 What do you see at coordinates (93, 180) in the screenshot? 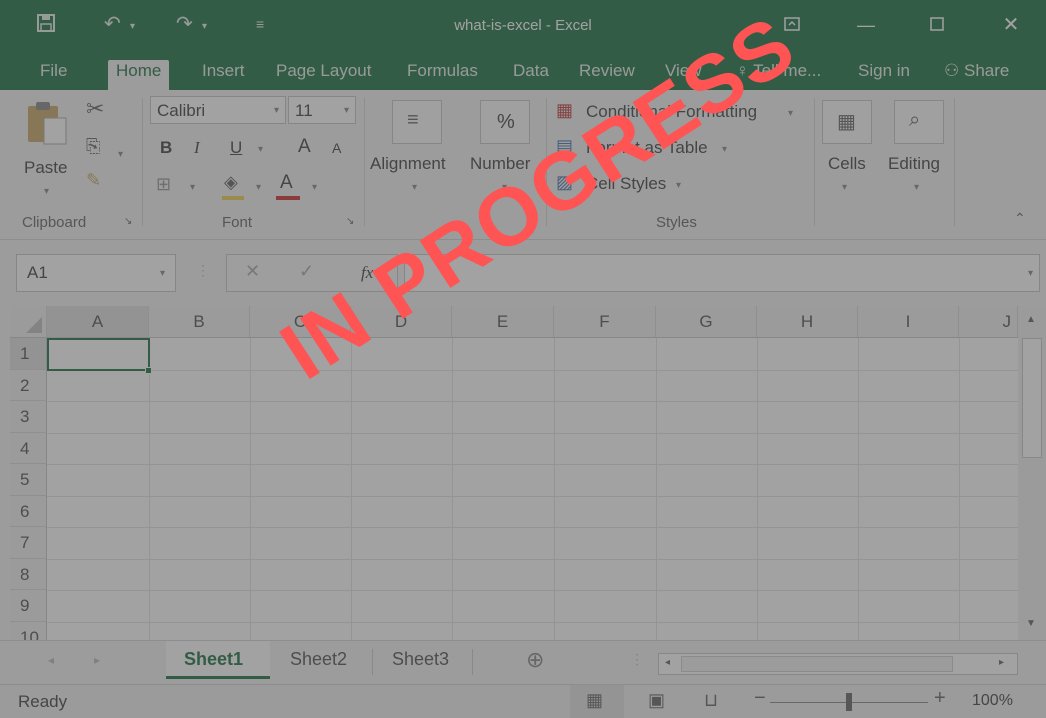
I see `format-painter-icon: ✎` at bounding box center [93, 180].